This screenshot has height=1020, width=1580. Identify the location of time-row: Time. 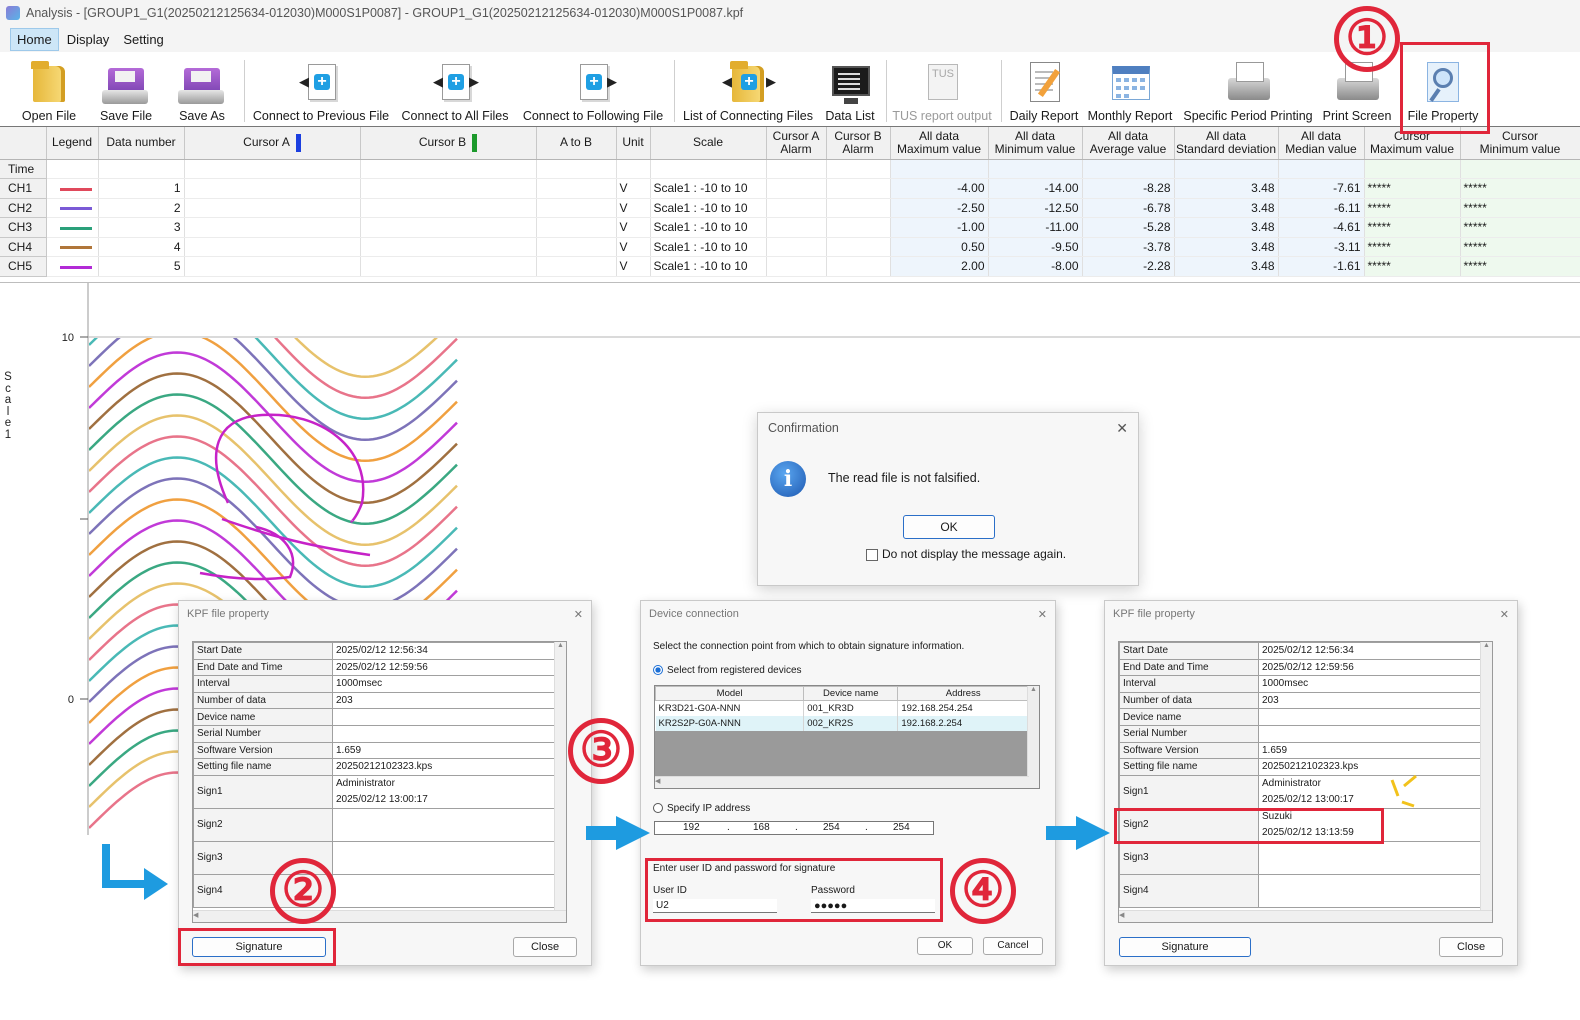
(790, 169).